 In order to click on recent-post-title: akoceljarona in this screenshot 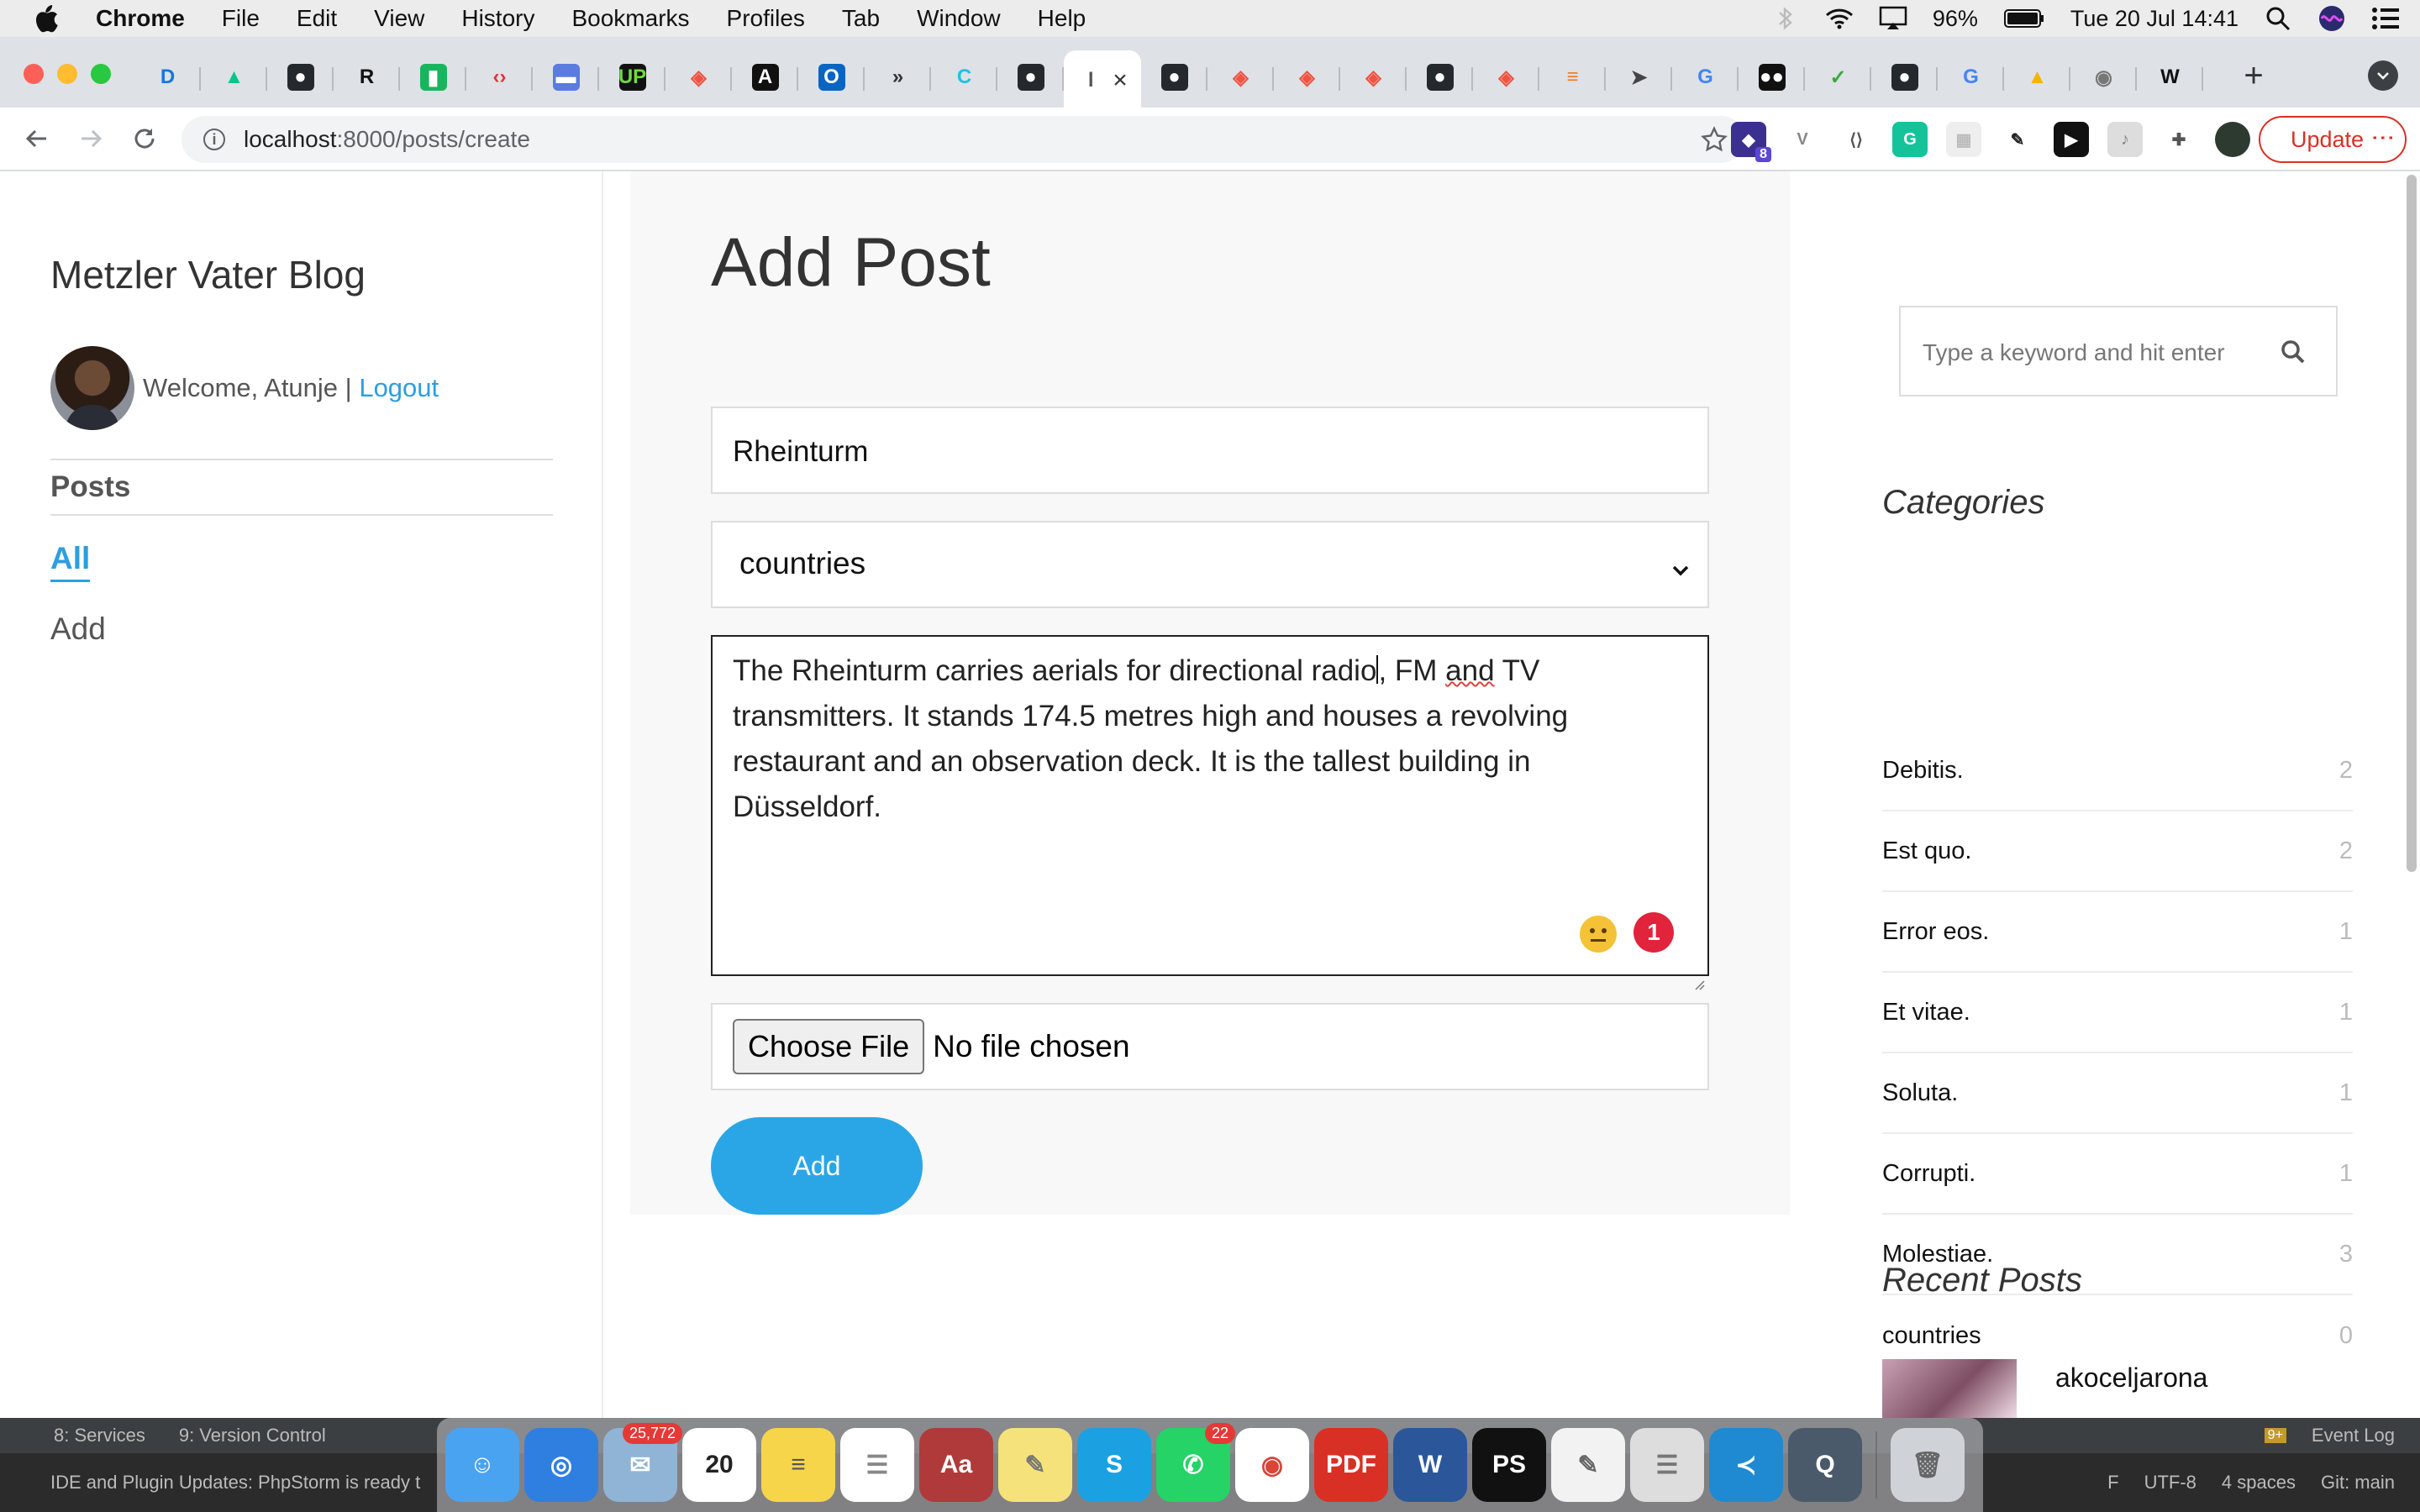, I will do `click(2131, 1378)`.